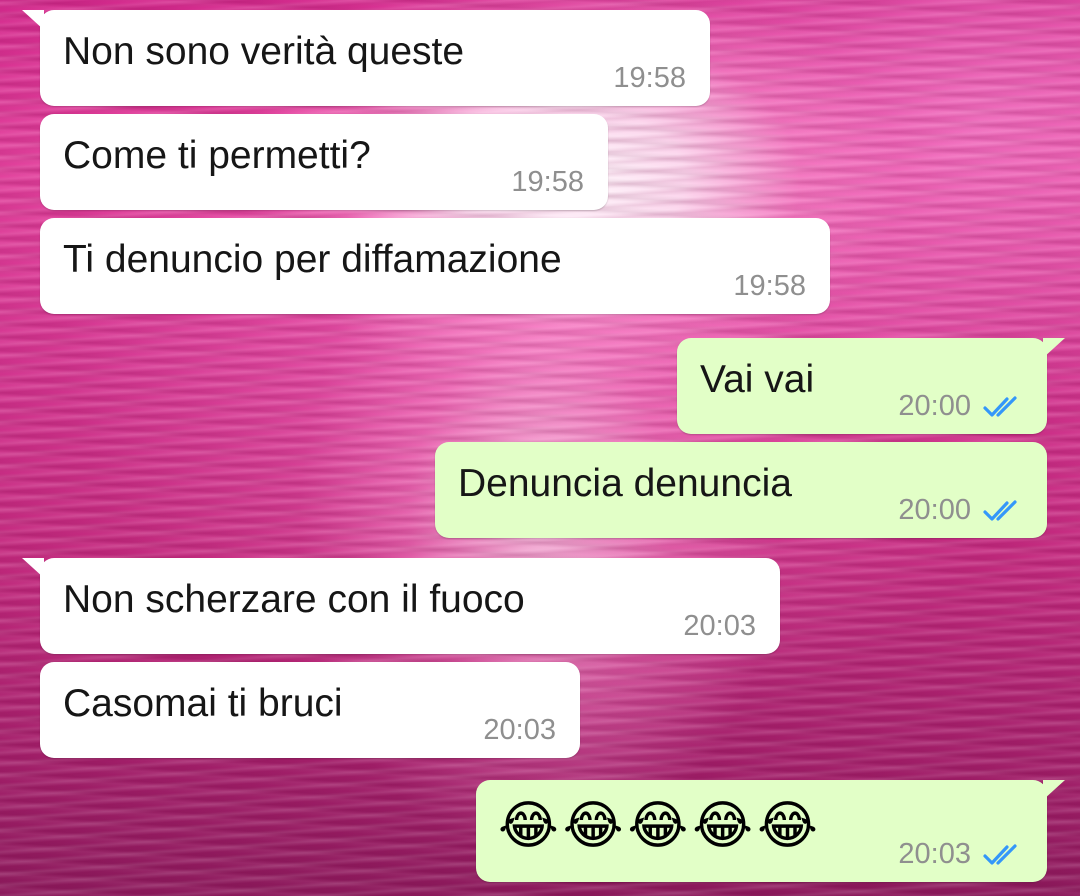 The height and width of the screenshot is (896, 1080). I want to click on emoji-message: 😂 😂 😂 😂 😂, so click(658, 826).